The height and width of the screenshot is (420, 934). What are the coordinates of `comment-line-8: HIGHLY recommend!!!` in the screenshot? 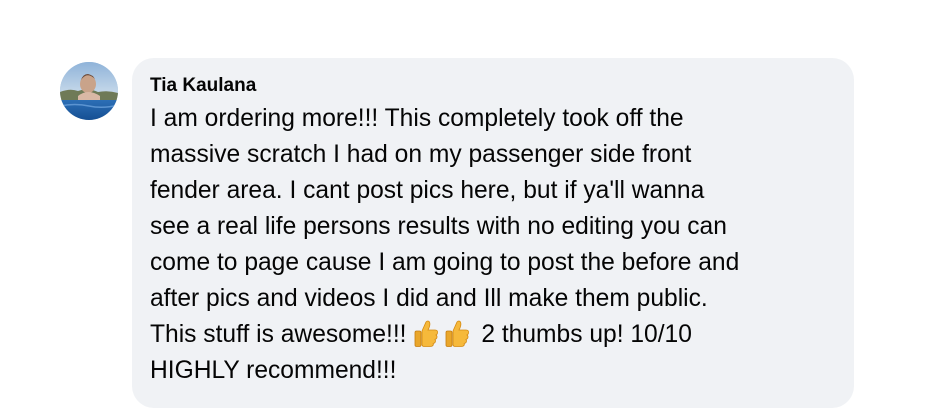 It's located at (273, 370).